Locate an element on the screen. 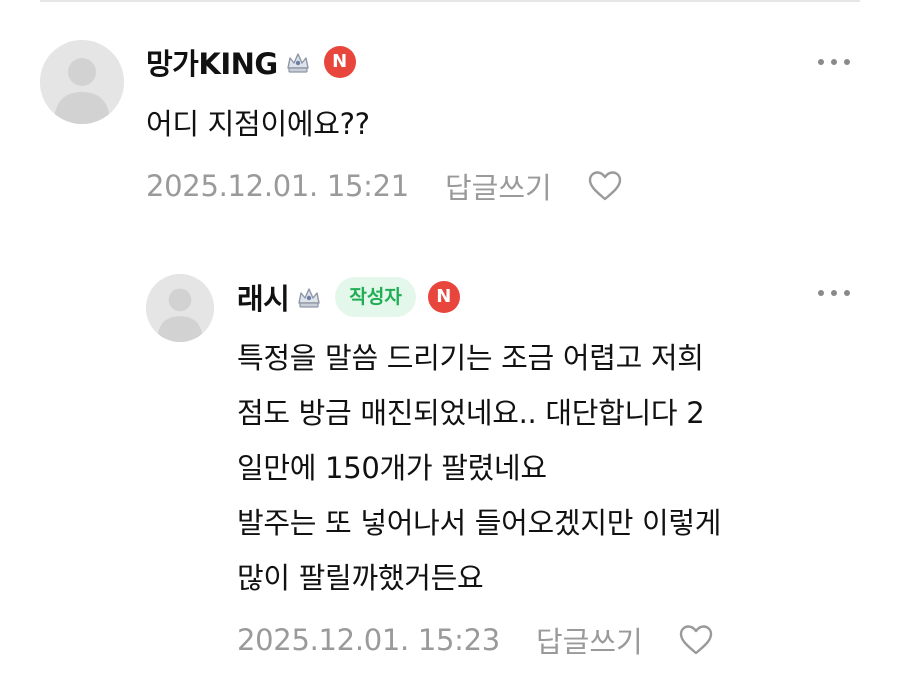 The height and width of the screenshot is (689, 900). comment-date: 2025.12.01. 15:23 is located at coordinates (368, 640).